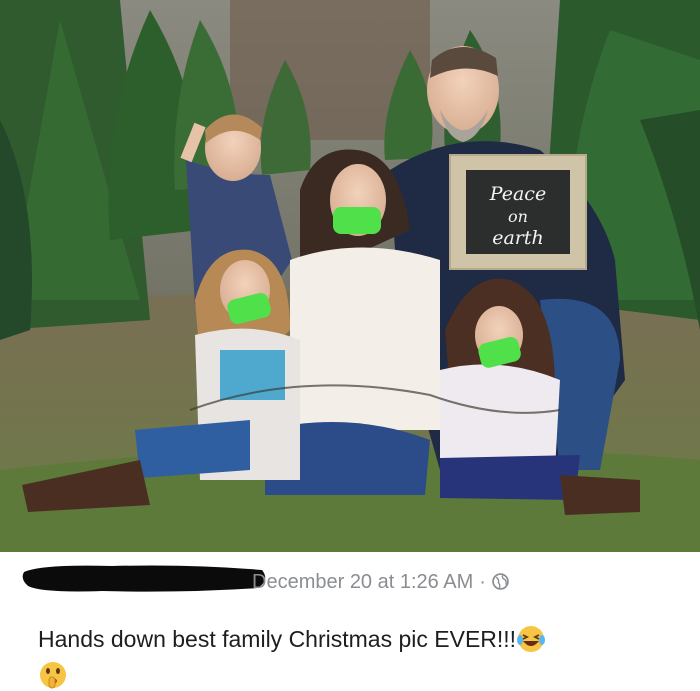 Image resolution: width=700 pixels, height=691 pixels. What do you see at coordinates (500, 581) in the screenshot?
I see `globe-icon` at bounding box center [500, 581].